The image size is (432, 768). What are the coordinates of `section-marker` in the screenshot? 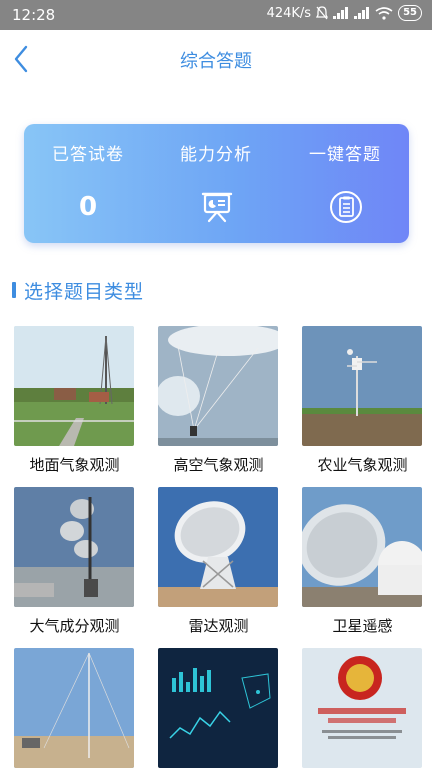 It's located at (14, 290).